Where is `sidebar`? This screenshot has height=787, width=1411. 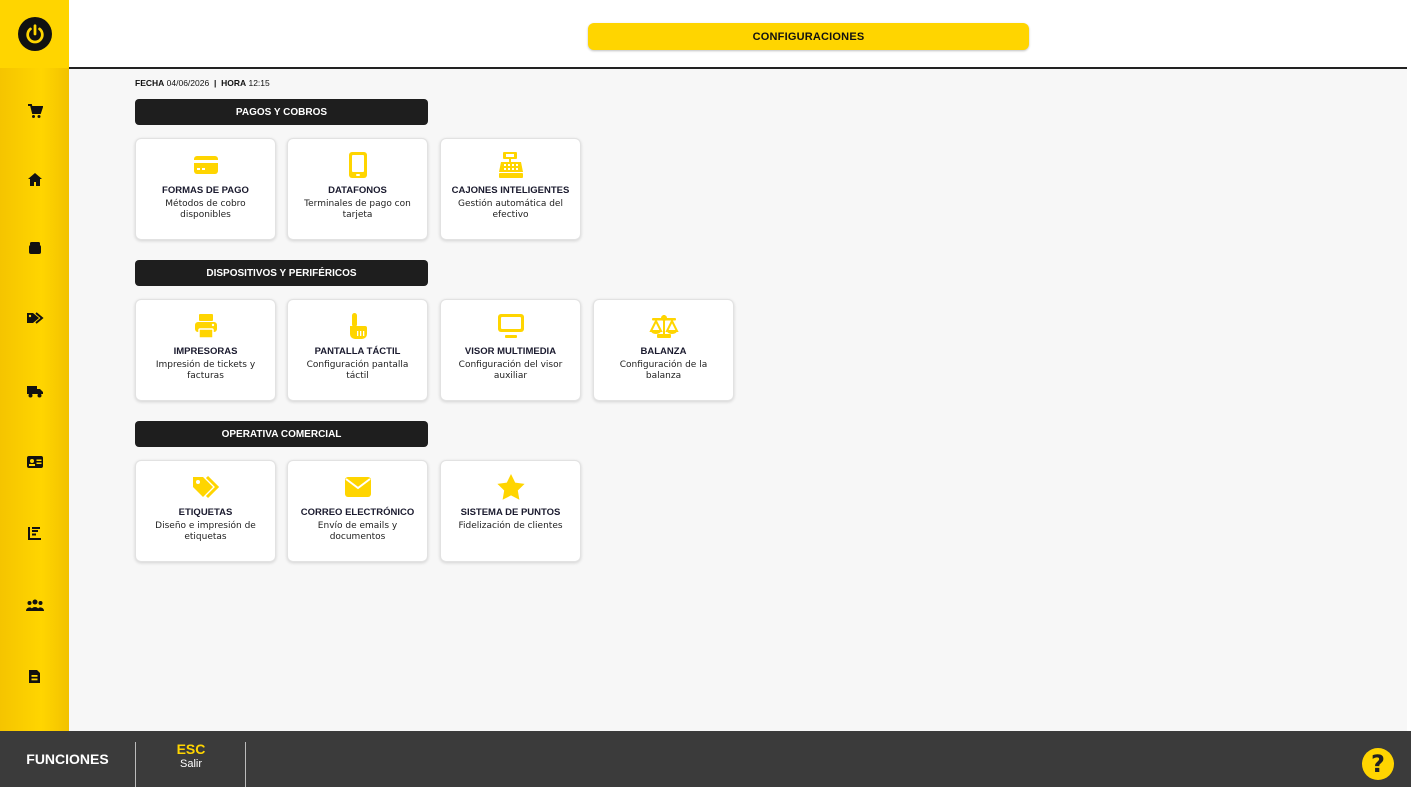 sidebar is located at coordinates (34, 365).